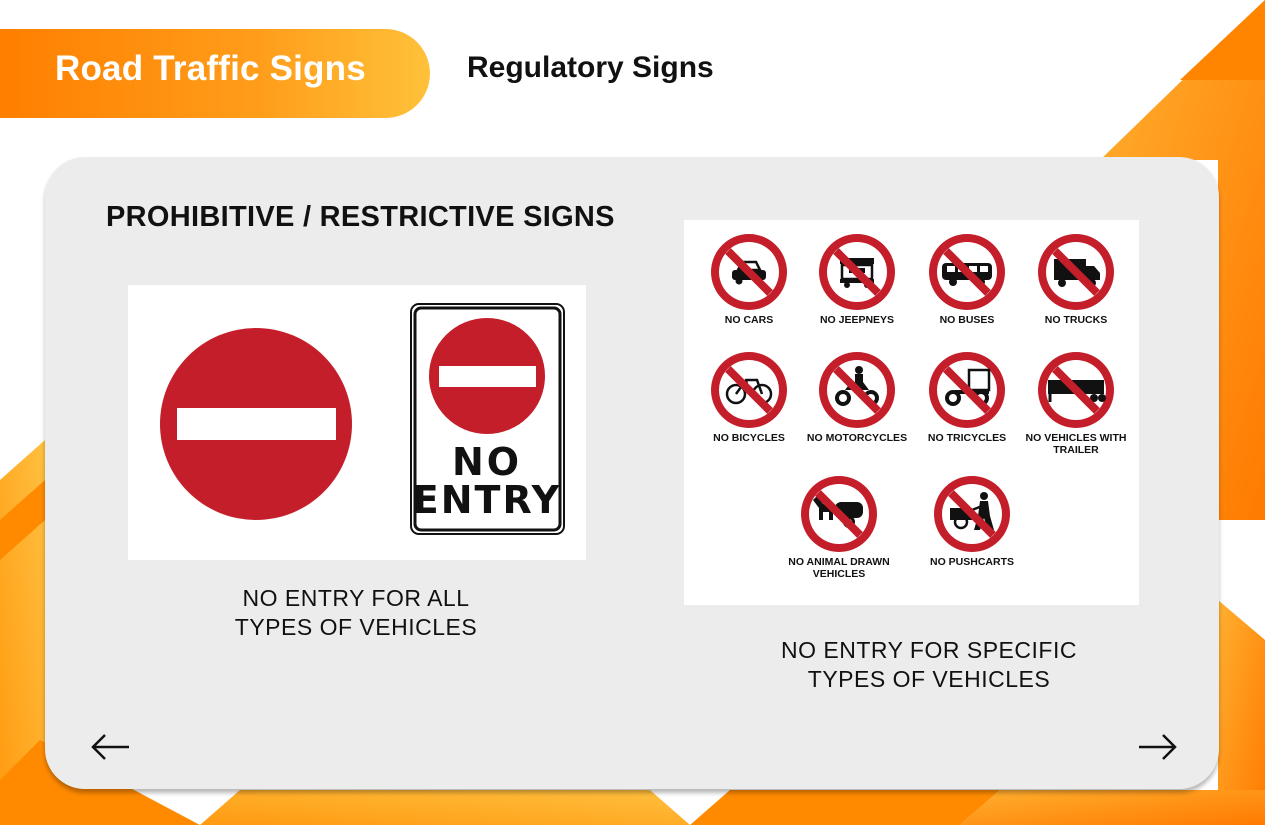 The width and height of the screenshot is (1265, 825). I want to click on sign-item: NO BICYCLES, so click(749, 397).